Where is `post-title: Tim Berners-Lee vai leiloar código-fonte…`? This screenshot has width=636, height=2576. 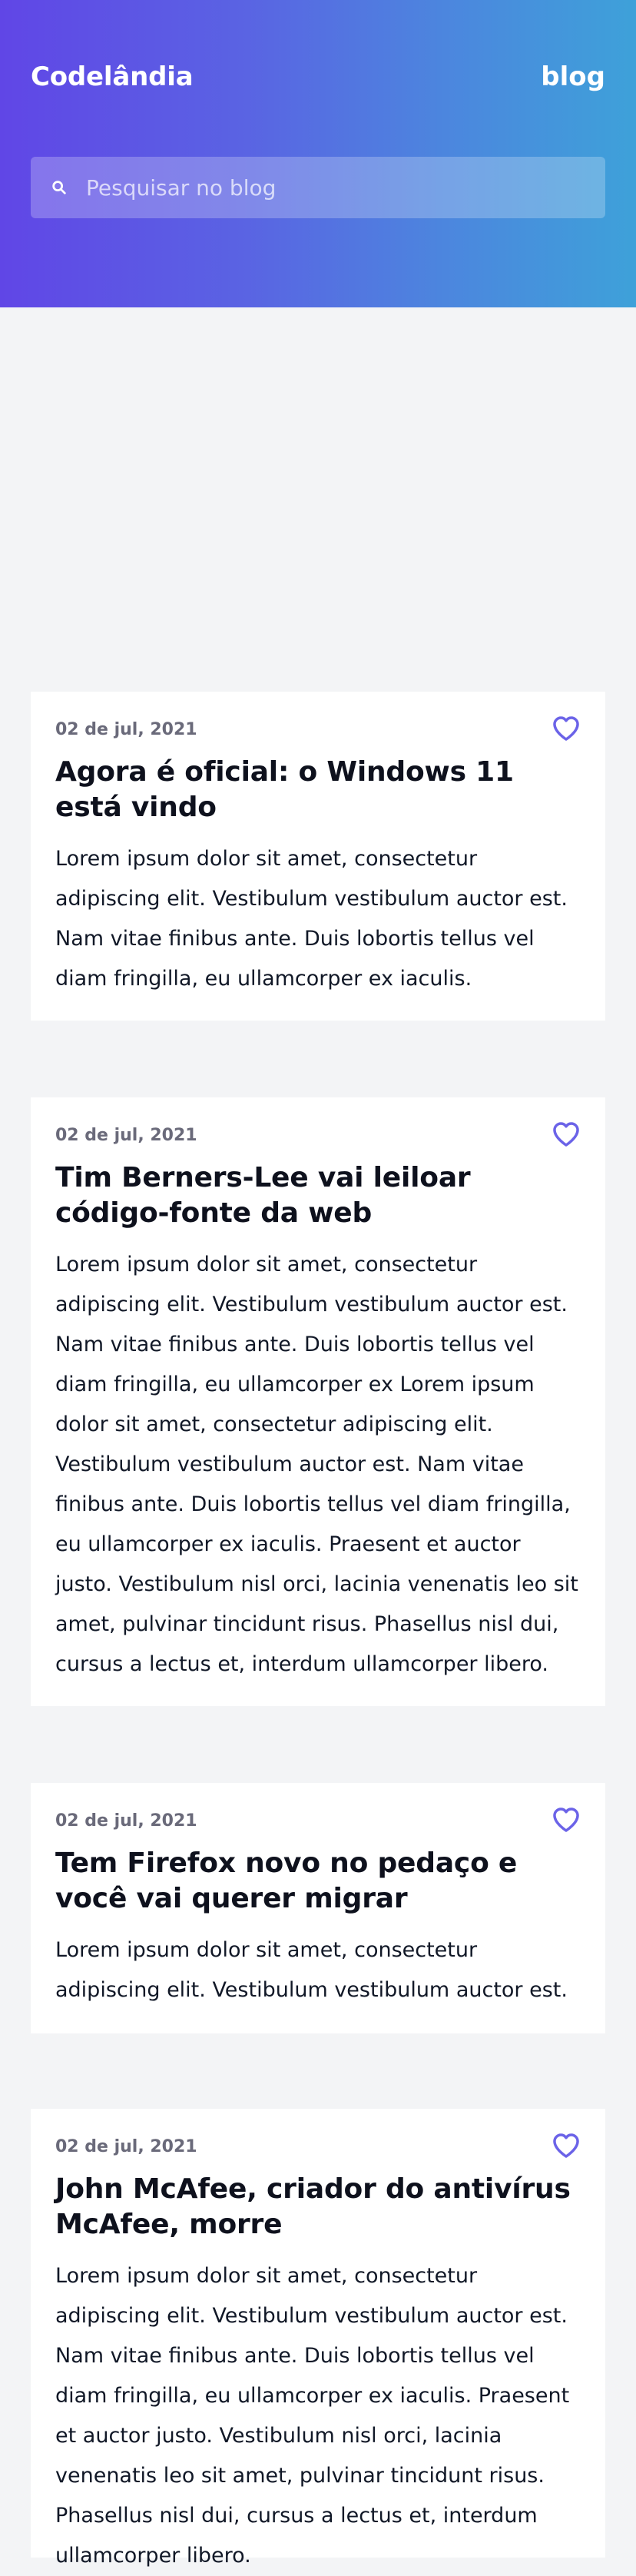
post-title: Tim Berners-Lee vai leiloar código-fonte… is located at coordinates (318, 1195).